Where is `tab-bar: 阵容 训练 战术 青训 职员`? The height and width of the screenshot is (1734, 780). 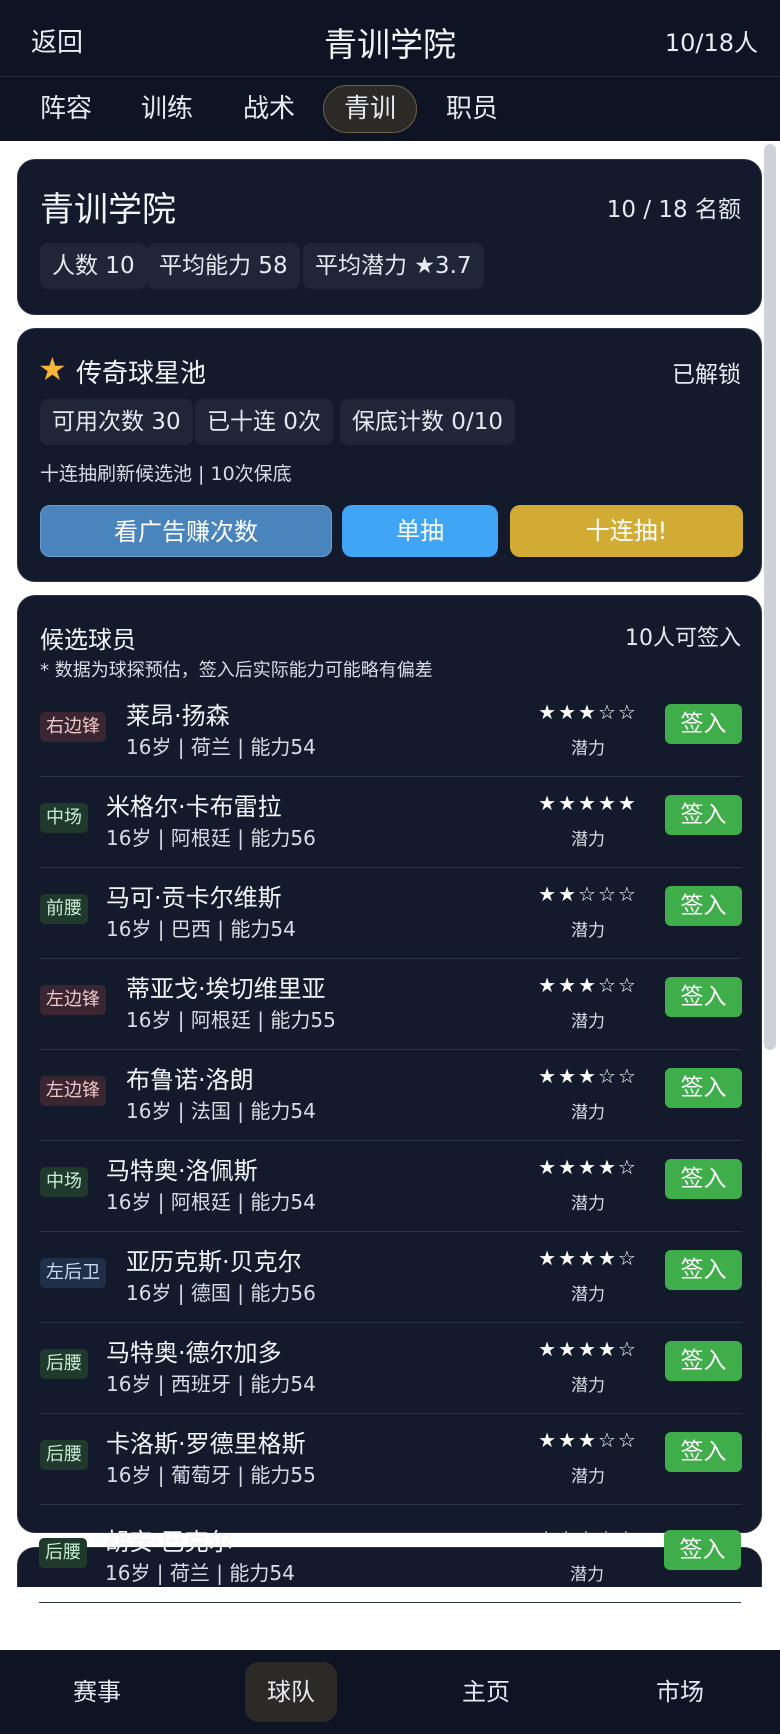 tab-bar: 阵容 训练 战术 青训 职员 is located at coordinates (390, 109).